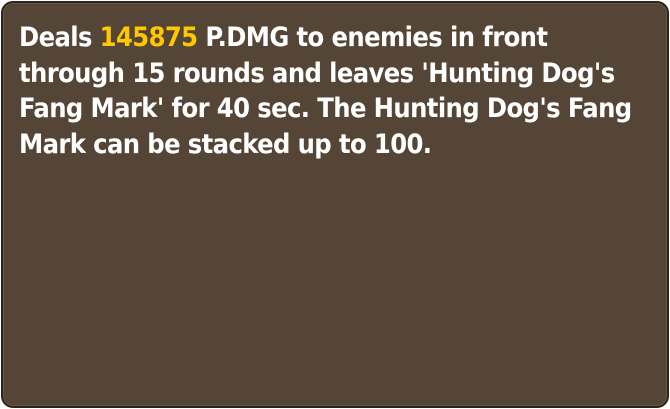  Describe the element at coordinates (59, 37) in the screenshot. I see `description-prefix: Deals` at that location.